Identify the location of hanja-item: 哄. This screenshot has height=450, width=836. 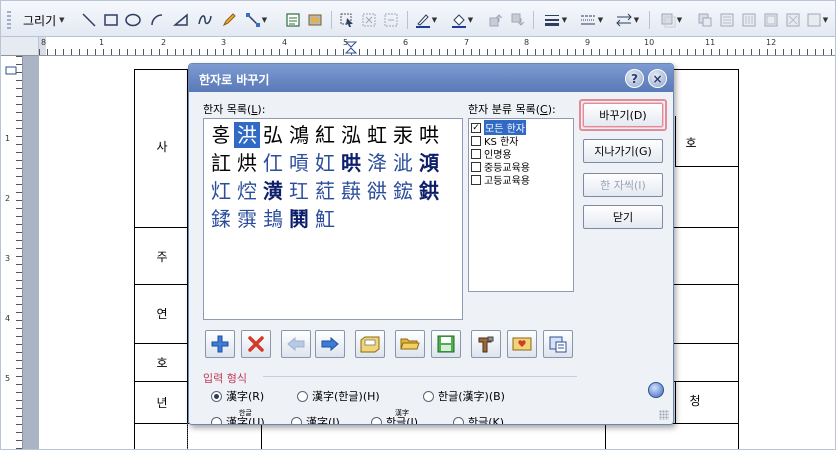
(429, 135).